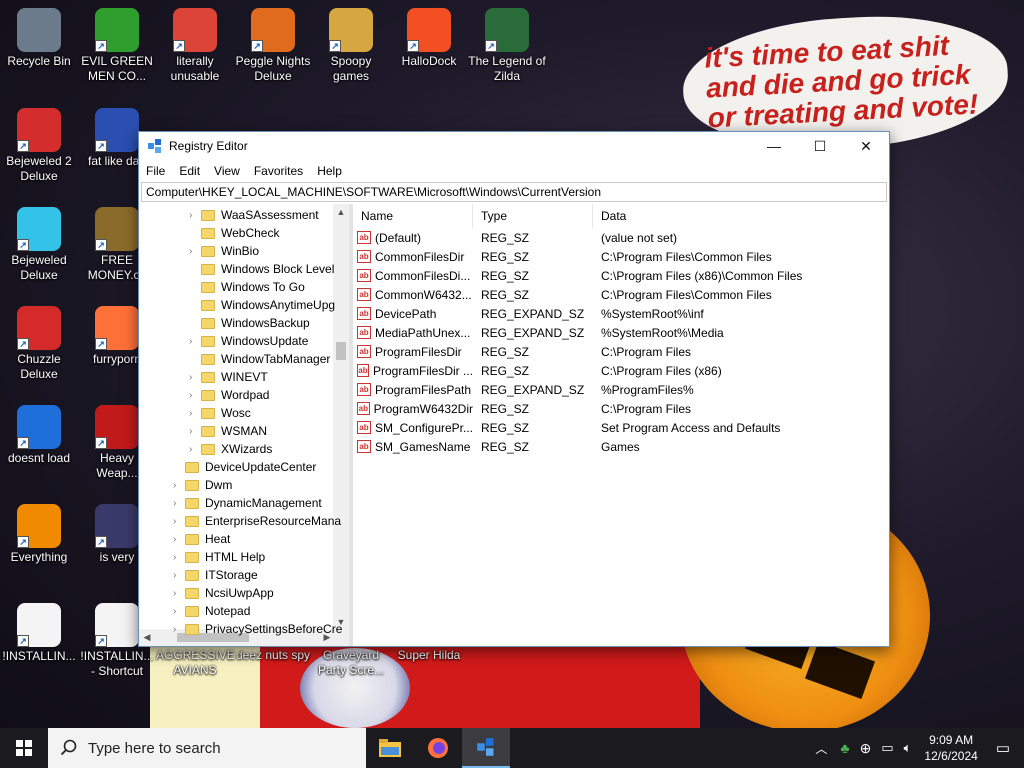  Describe the element at coordinates (774, 146) in the screenshot. I see `minimize-button: —` at that location.